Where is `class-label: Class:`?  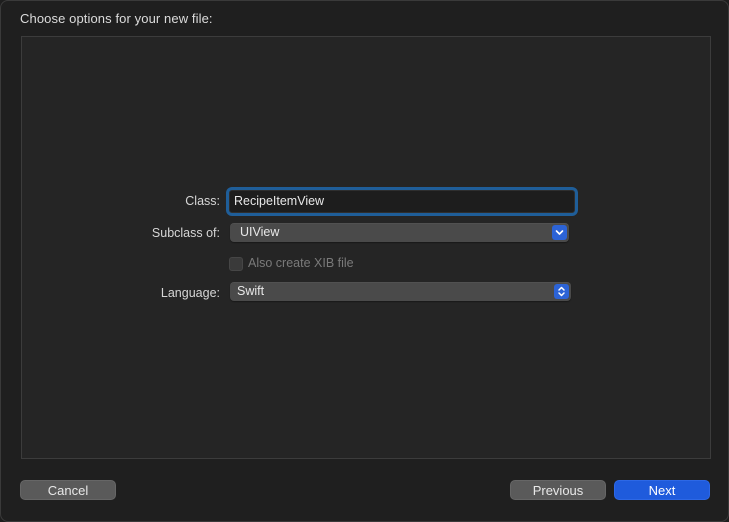
class-label: Class: is located at coordinates (202, 201).